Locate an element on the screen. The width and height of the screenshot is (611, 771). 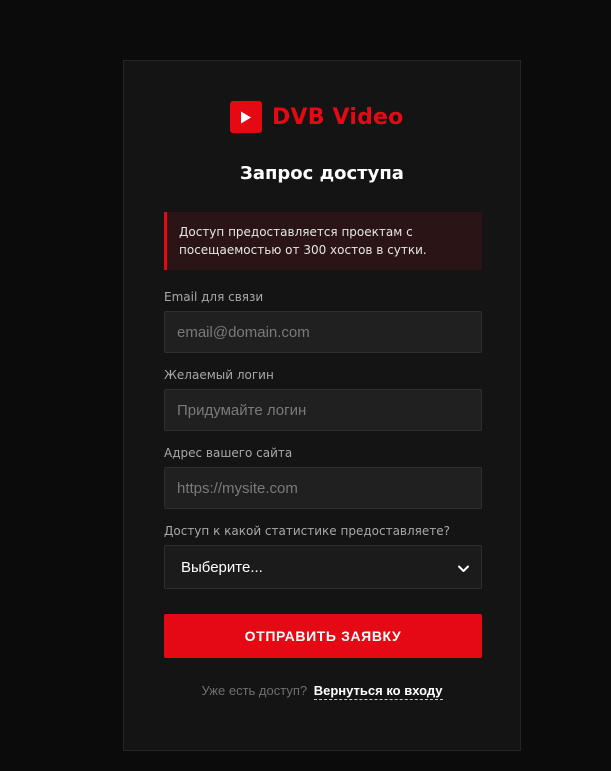
site-url-field-label: Адрес вашего сайта is located at coordinates (228, 453).